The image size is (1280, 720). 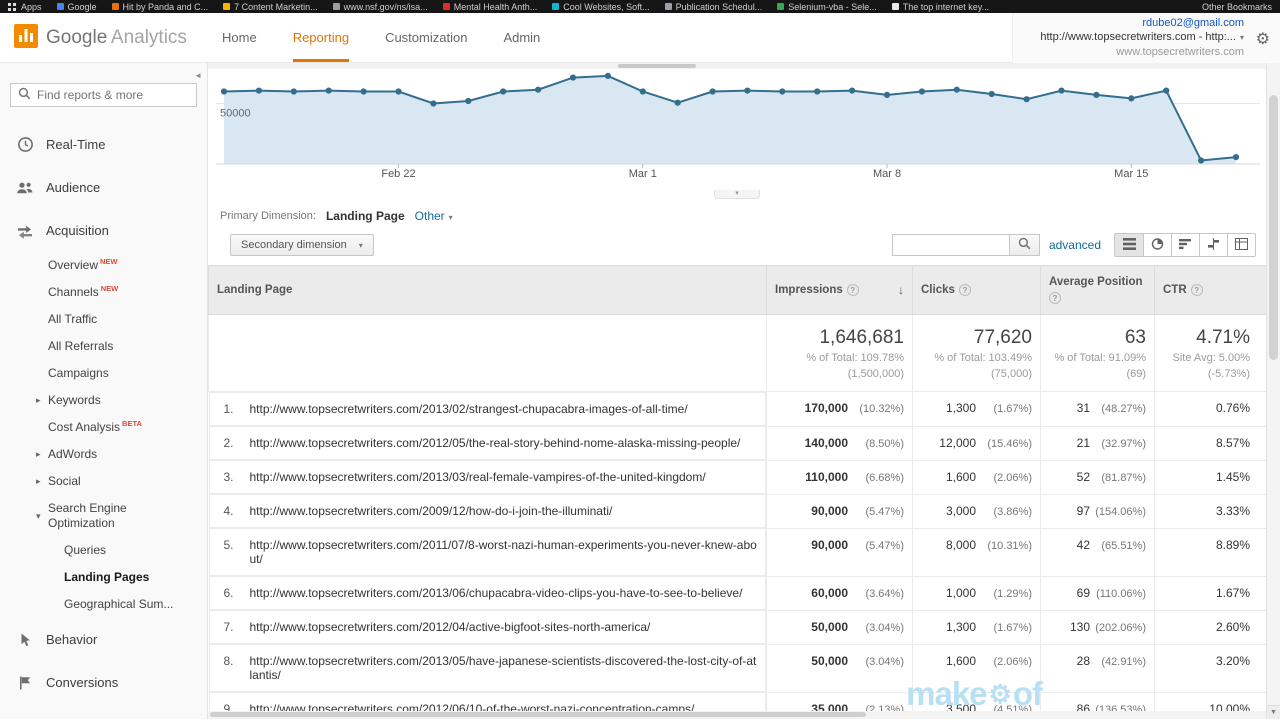 I want to click on badge-beta: BETA, so click(x=132, y=423).